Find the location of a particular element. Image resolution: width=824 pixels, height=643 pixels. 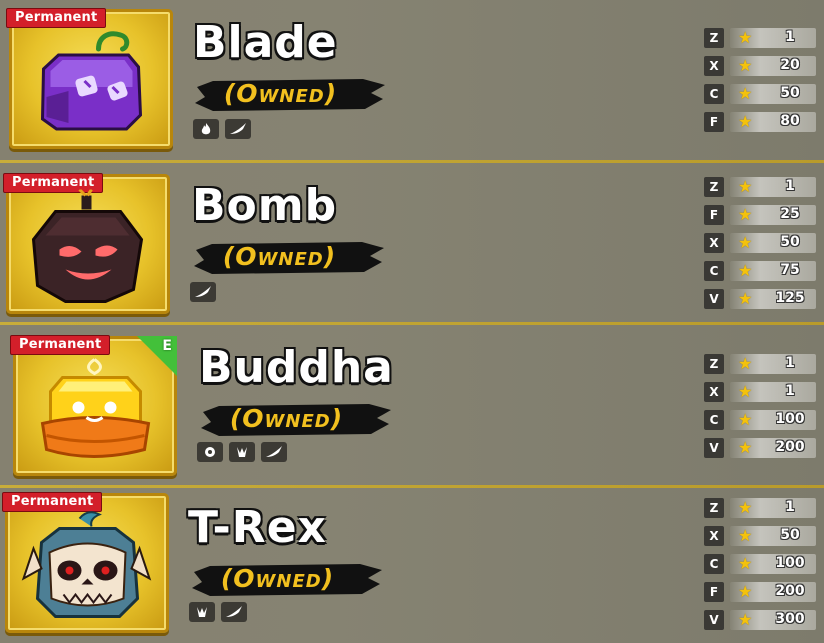

level-value: 300 is located at coordinates (790, 619).